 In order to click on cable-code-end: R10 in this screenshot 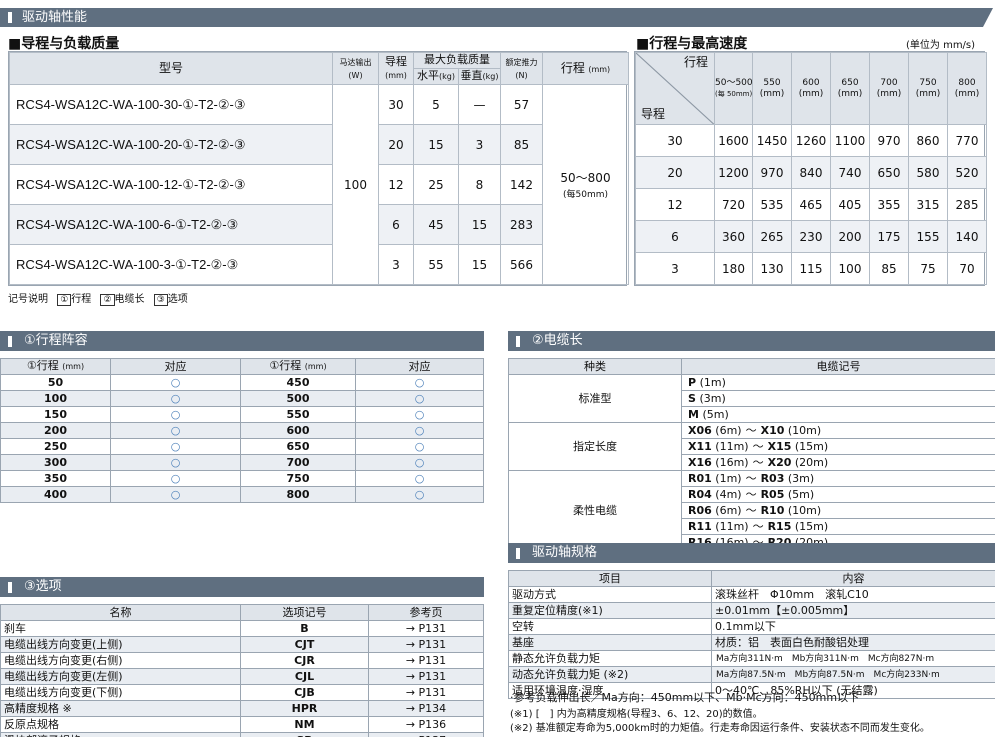, I will do `click(772, 510)`.